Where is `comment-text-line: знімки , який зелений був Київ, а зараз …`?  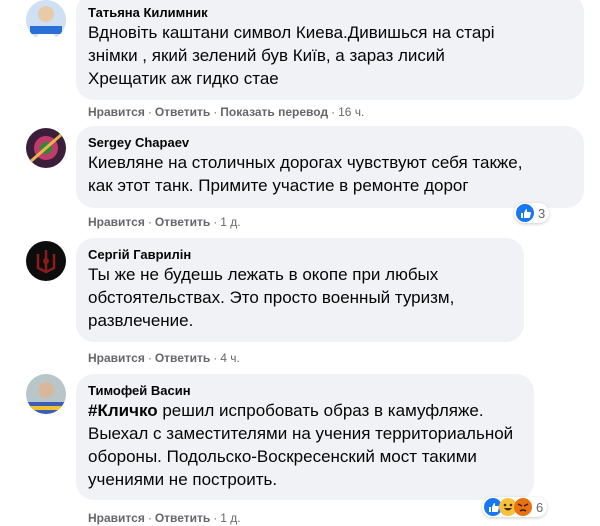
comment-text-line: знімки , який зелений був Київ, а зараз … is located at coordinates (266, 55).